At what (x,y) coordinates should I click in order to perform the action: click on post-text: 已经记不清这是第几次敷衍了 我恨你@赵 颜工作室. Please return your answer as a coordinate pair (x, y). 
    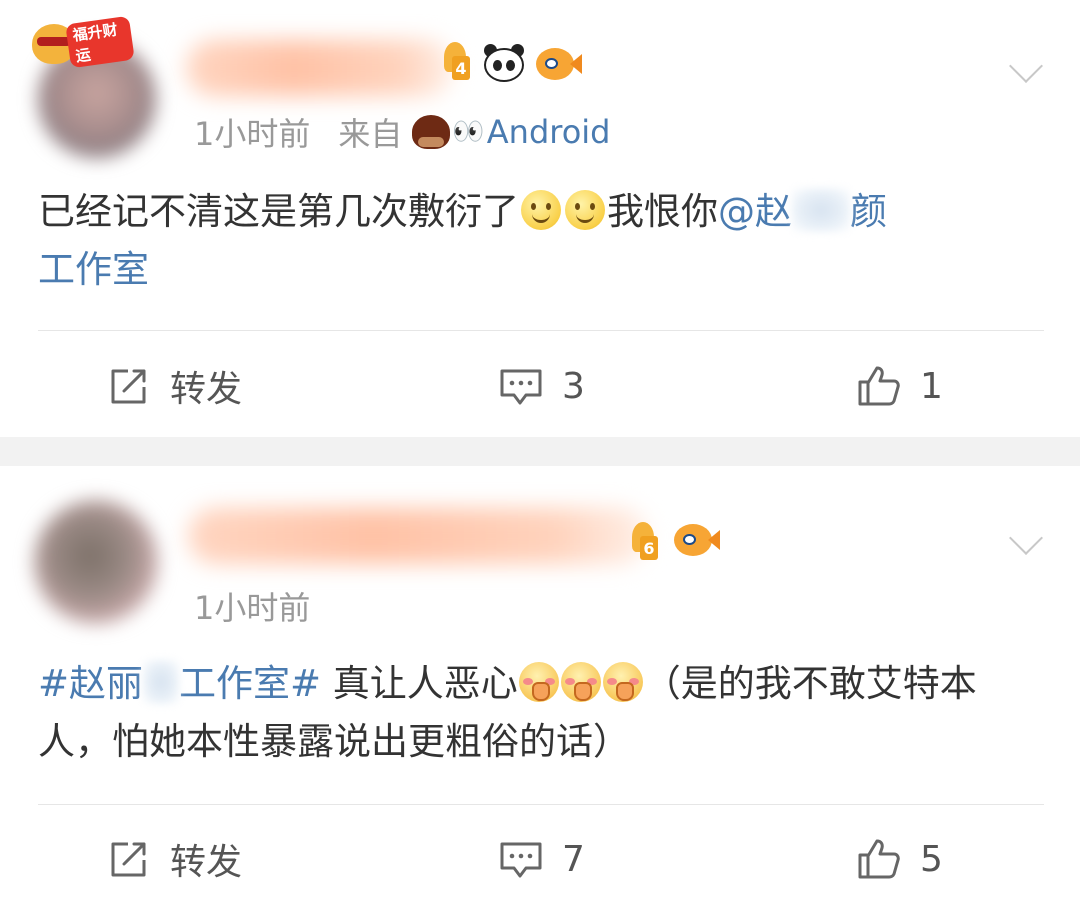
    Looking at the image, I should click on (543, 241).